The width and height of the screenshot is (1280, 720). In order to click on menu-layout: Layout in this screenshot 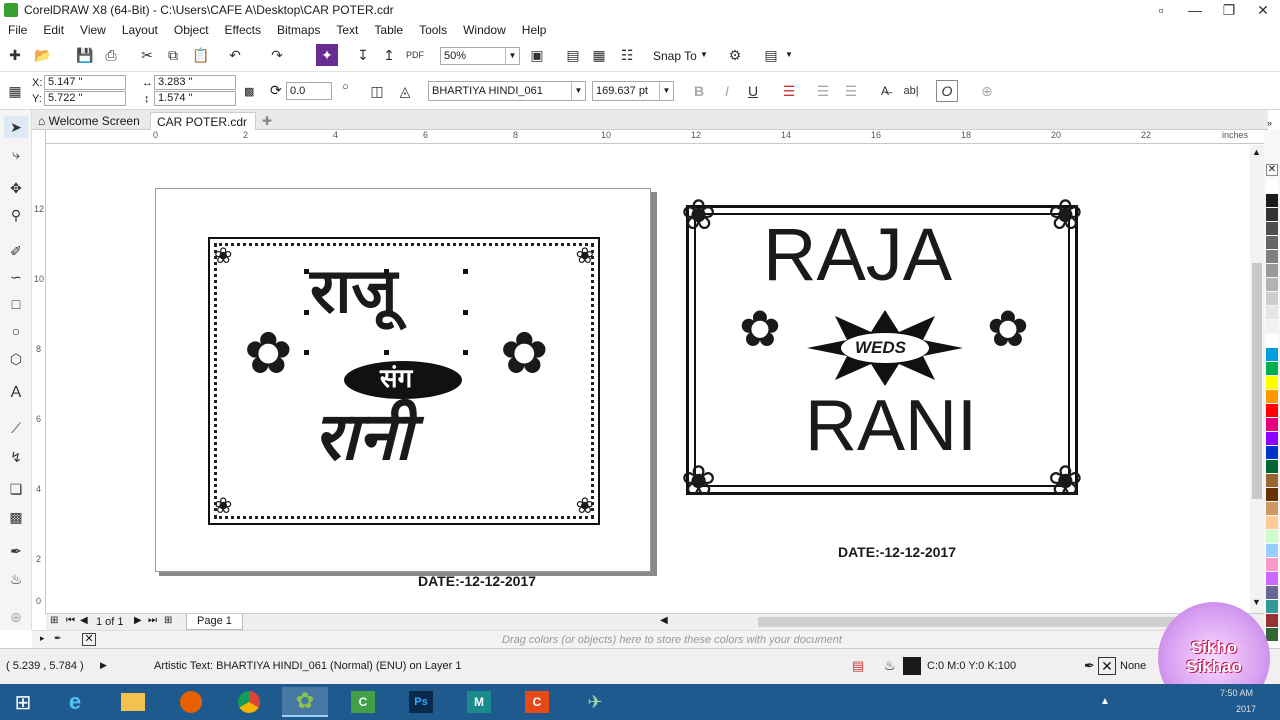, I will do `click(140, 30)`.